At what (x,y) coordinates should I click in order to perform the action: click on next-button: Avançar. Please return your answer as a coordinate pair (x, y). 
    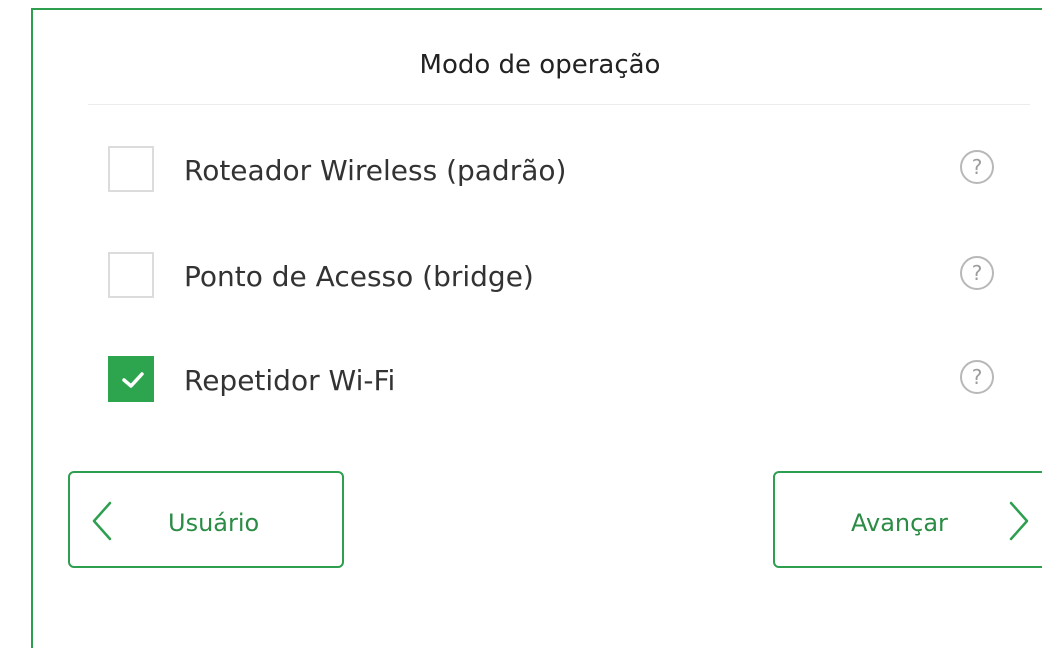
    Looking at the image, I should click on (907, 519).